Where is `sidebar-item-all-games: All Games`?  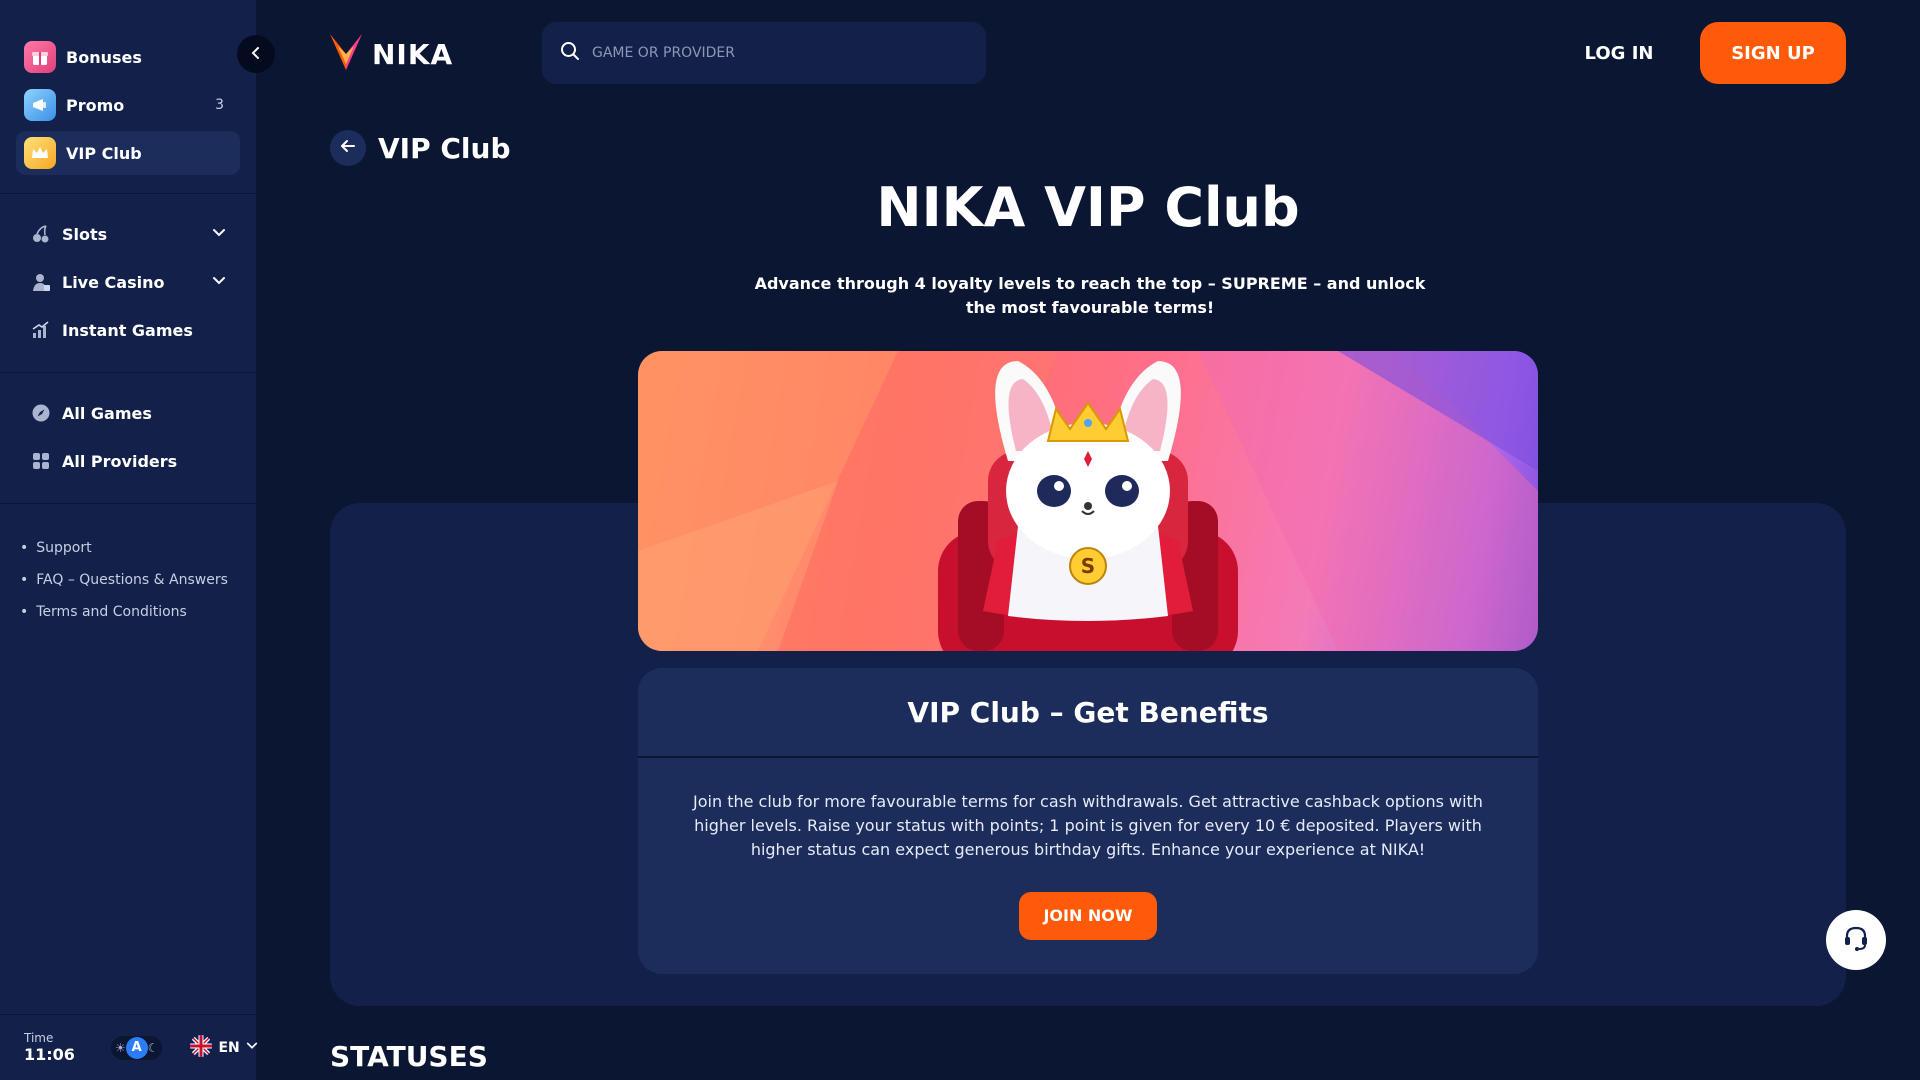
sidebar-item-all-games: All Games is located at coordinates (128, 413).